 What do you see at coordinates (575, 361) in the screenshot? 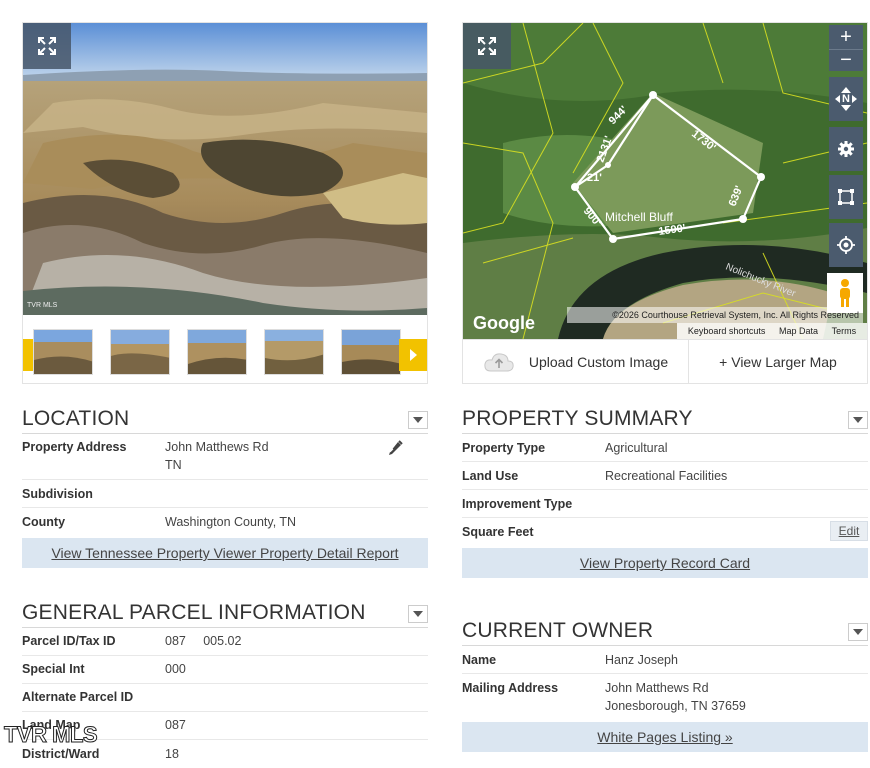
I see `upload-custom-image-button: Upload Custom Image` at bounding box center [575, 361].